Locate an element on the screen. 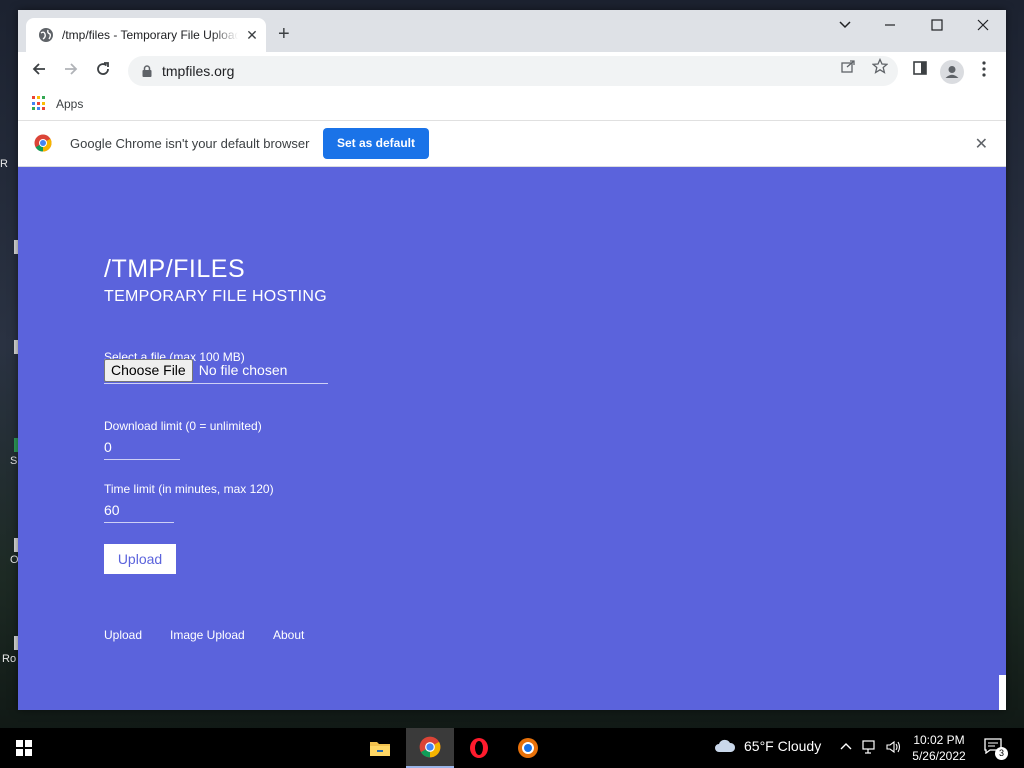  close-window-button is located at coordinates (983, 27).